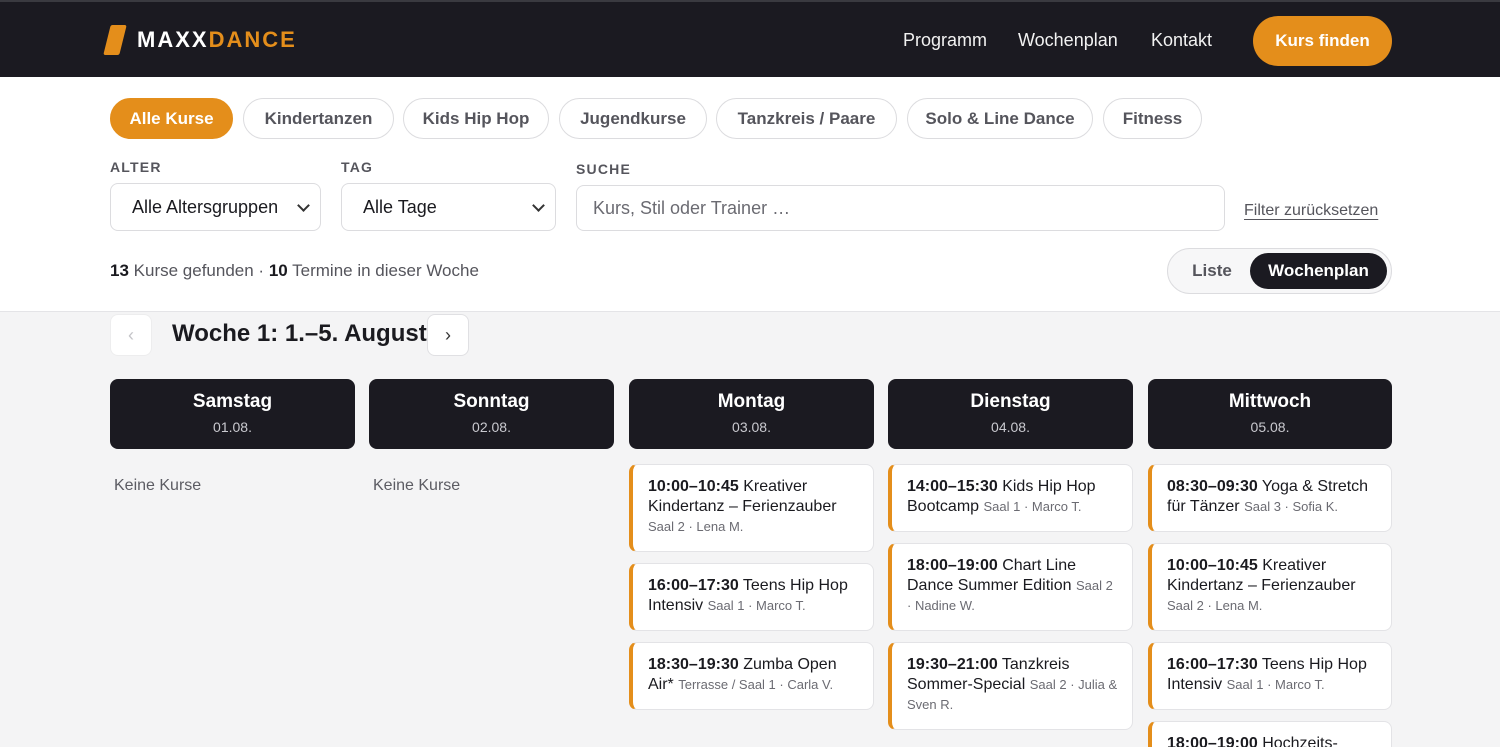 The height and width of the screenshot is (747, 1500). What do you see at coordinates (385, 270) in the screenshot?
I see `date-count-text: Termine in dieser Woche` at bounding box center [385, 270].